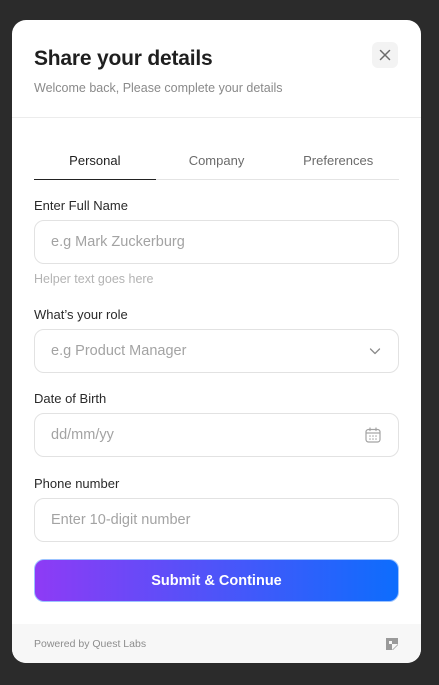 The height and width of the screenshot is (685, 439). Describe the element at coordinates (338, 161) in the screenshot. I see `tab-preferences: Preferences` at that location.